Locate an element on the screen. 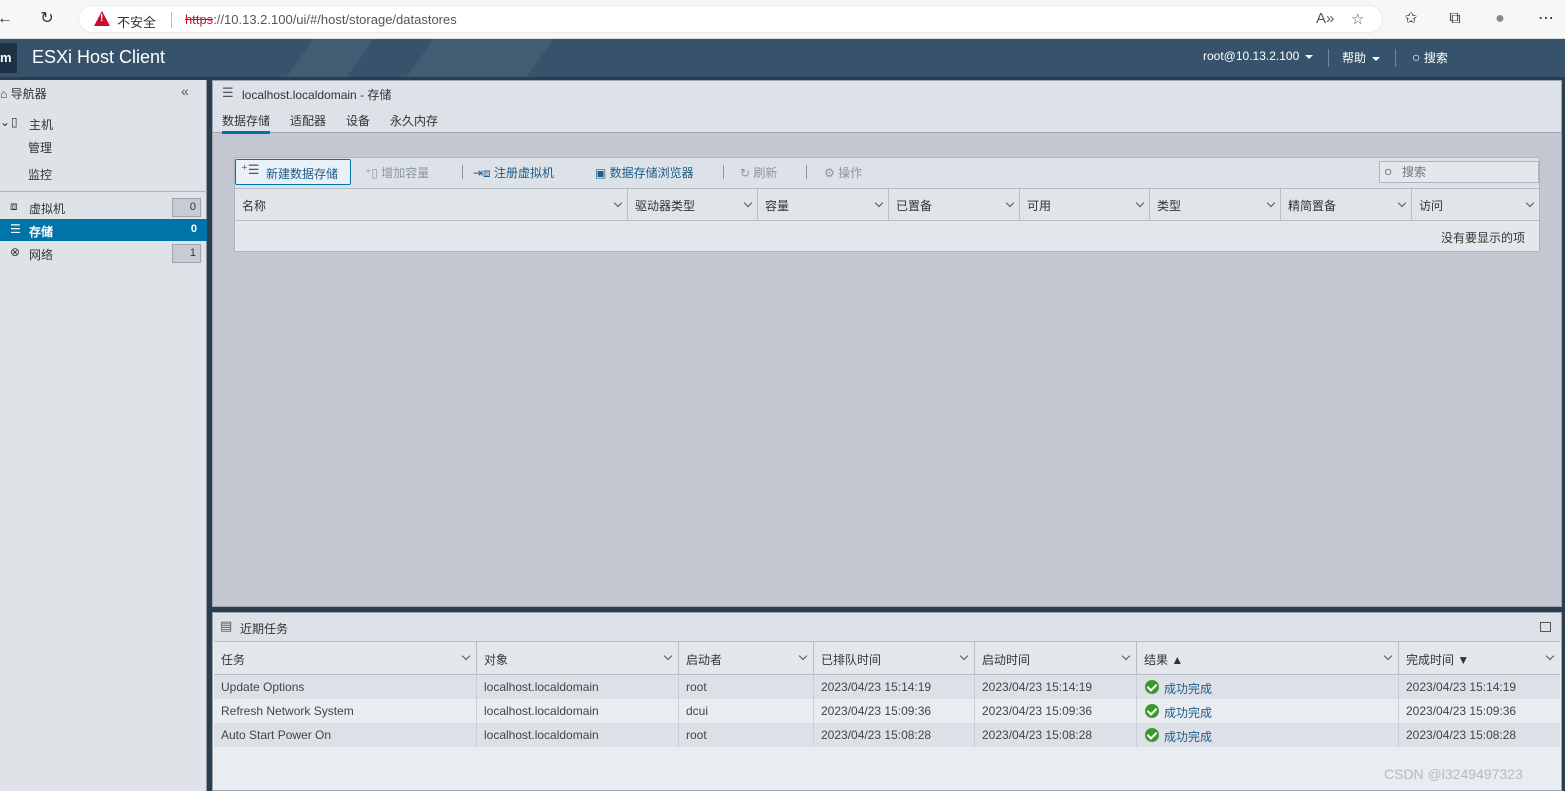  count-badge: 0 is located at coordinates (186, 230).